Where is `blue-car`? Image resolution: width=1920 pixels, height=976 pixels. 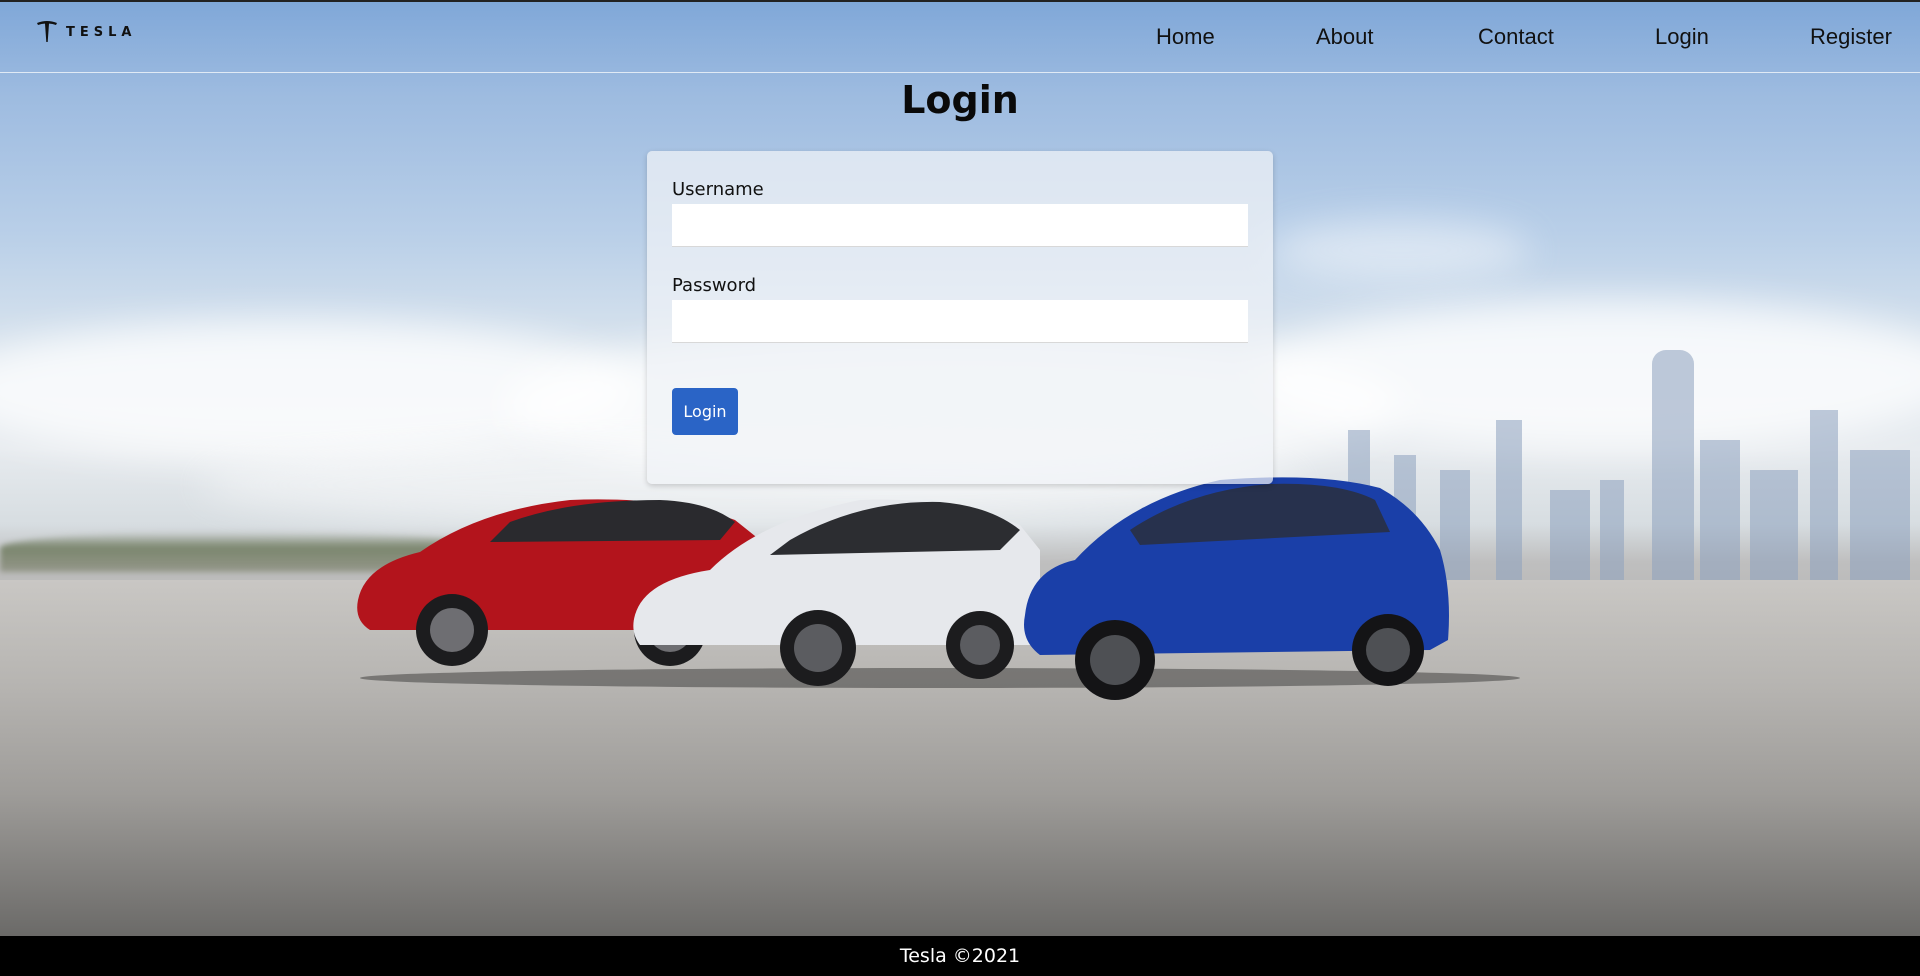
blue-car is located at coordinates (1236, 588).